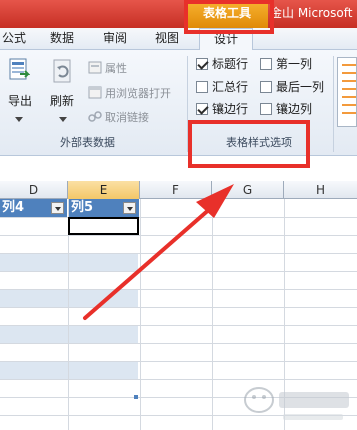 The width and height of the screenshot is (357, 430). Describe the element at coordinates (311, 13) in the screenshot. I see `app-title: 金山 Microsoft` at that location.